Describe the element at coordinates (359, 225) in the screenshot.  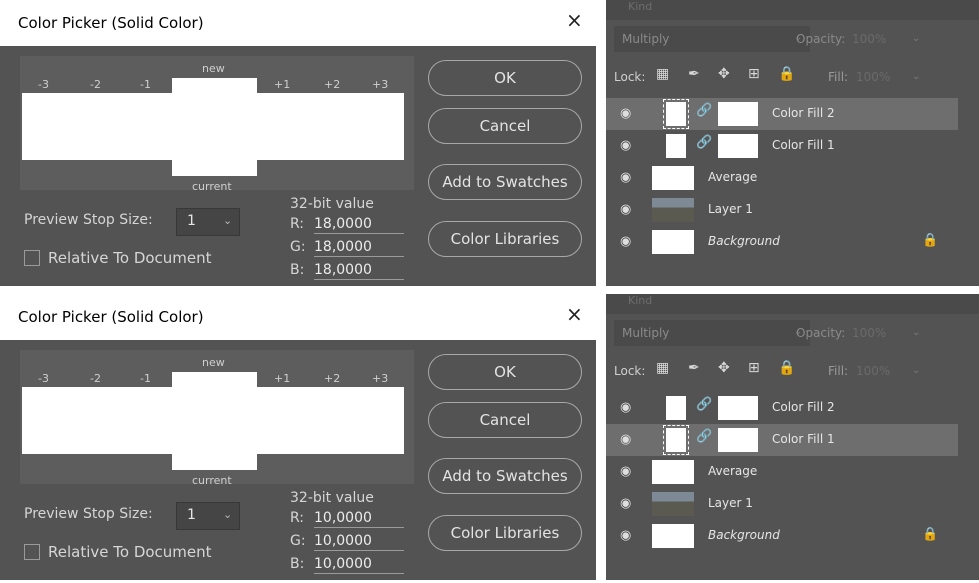
I see `r-value-field: 18,0000` at that location.